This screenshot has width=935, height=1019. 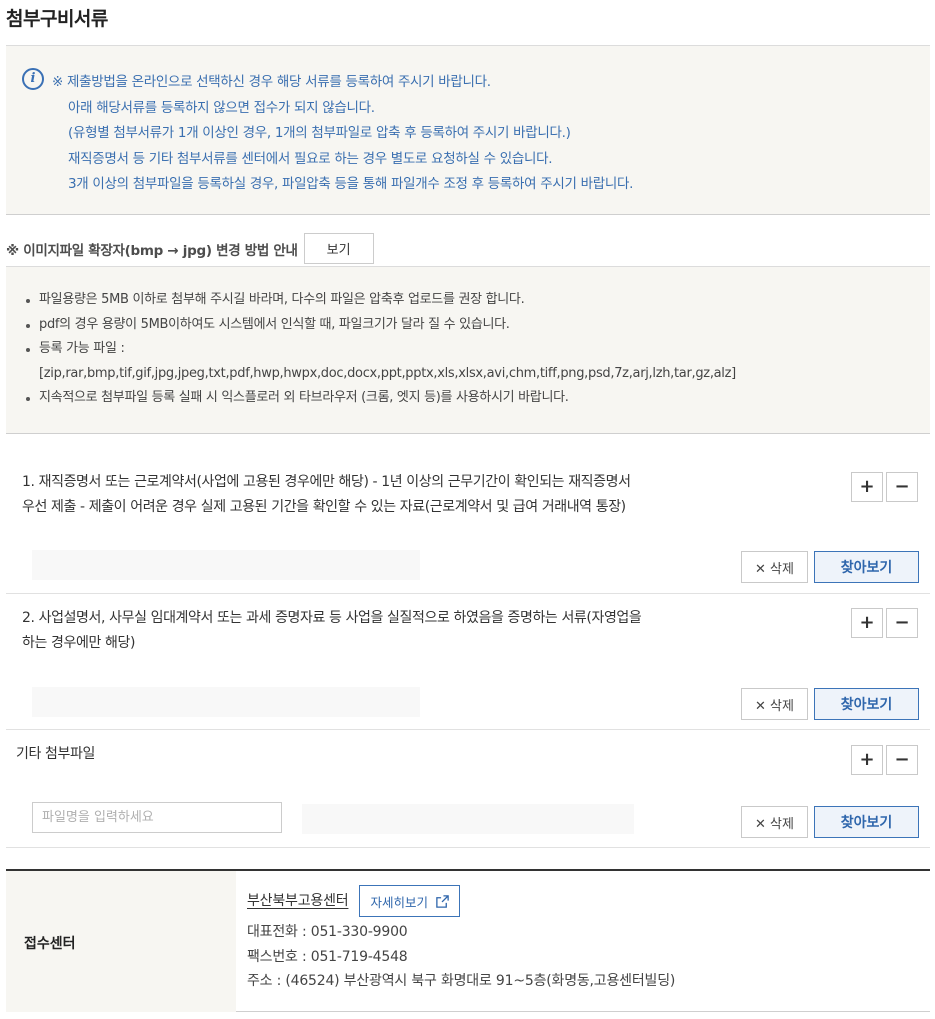 I want to click on extension-guide: ※ 이미지파일 확장자(bmp → jpg) 변경 방법 안내 보기, so click(x=190, y=248).